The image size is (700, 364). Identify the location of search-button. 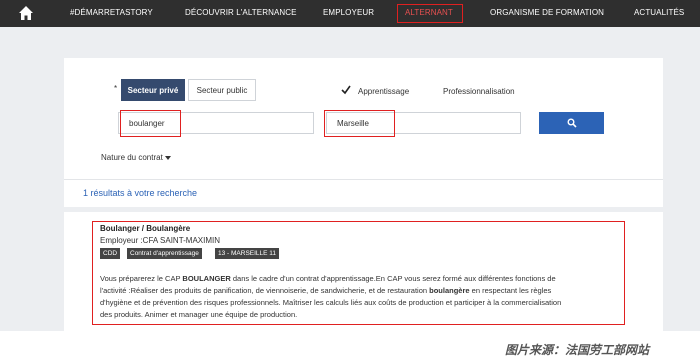
(571, 123).